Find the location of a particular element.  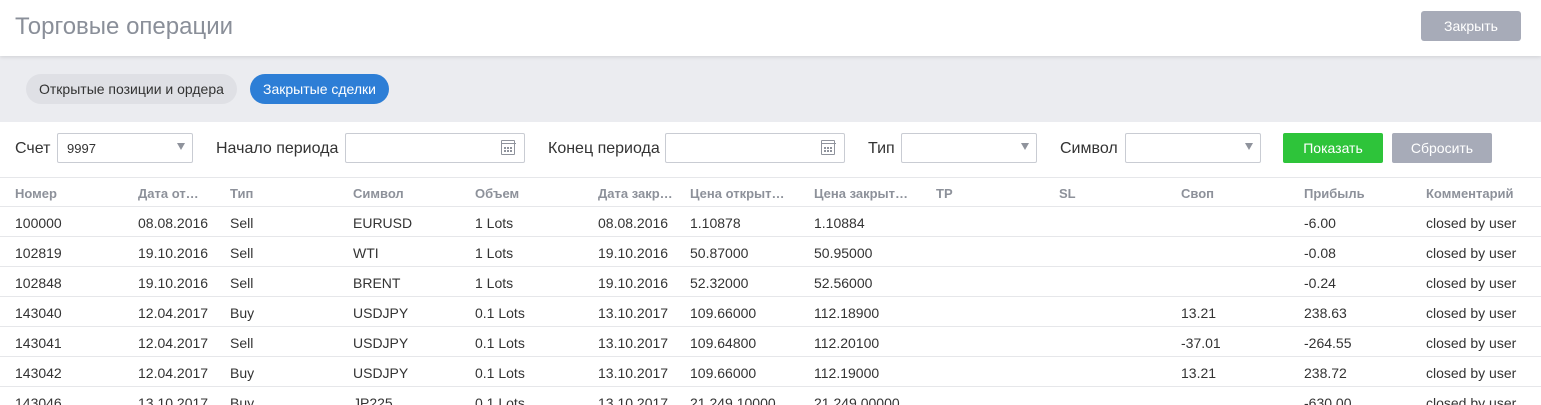

cell-symbol: EURUSD is located at coordinates (383, 223).